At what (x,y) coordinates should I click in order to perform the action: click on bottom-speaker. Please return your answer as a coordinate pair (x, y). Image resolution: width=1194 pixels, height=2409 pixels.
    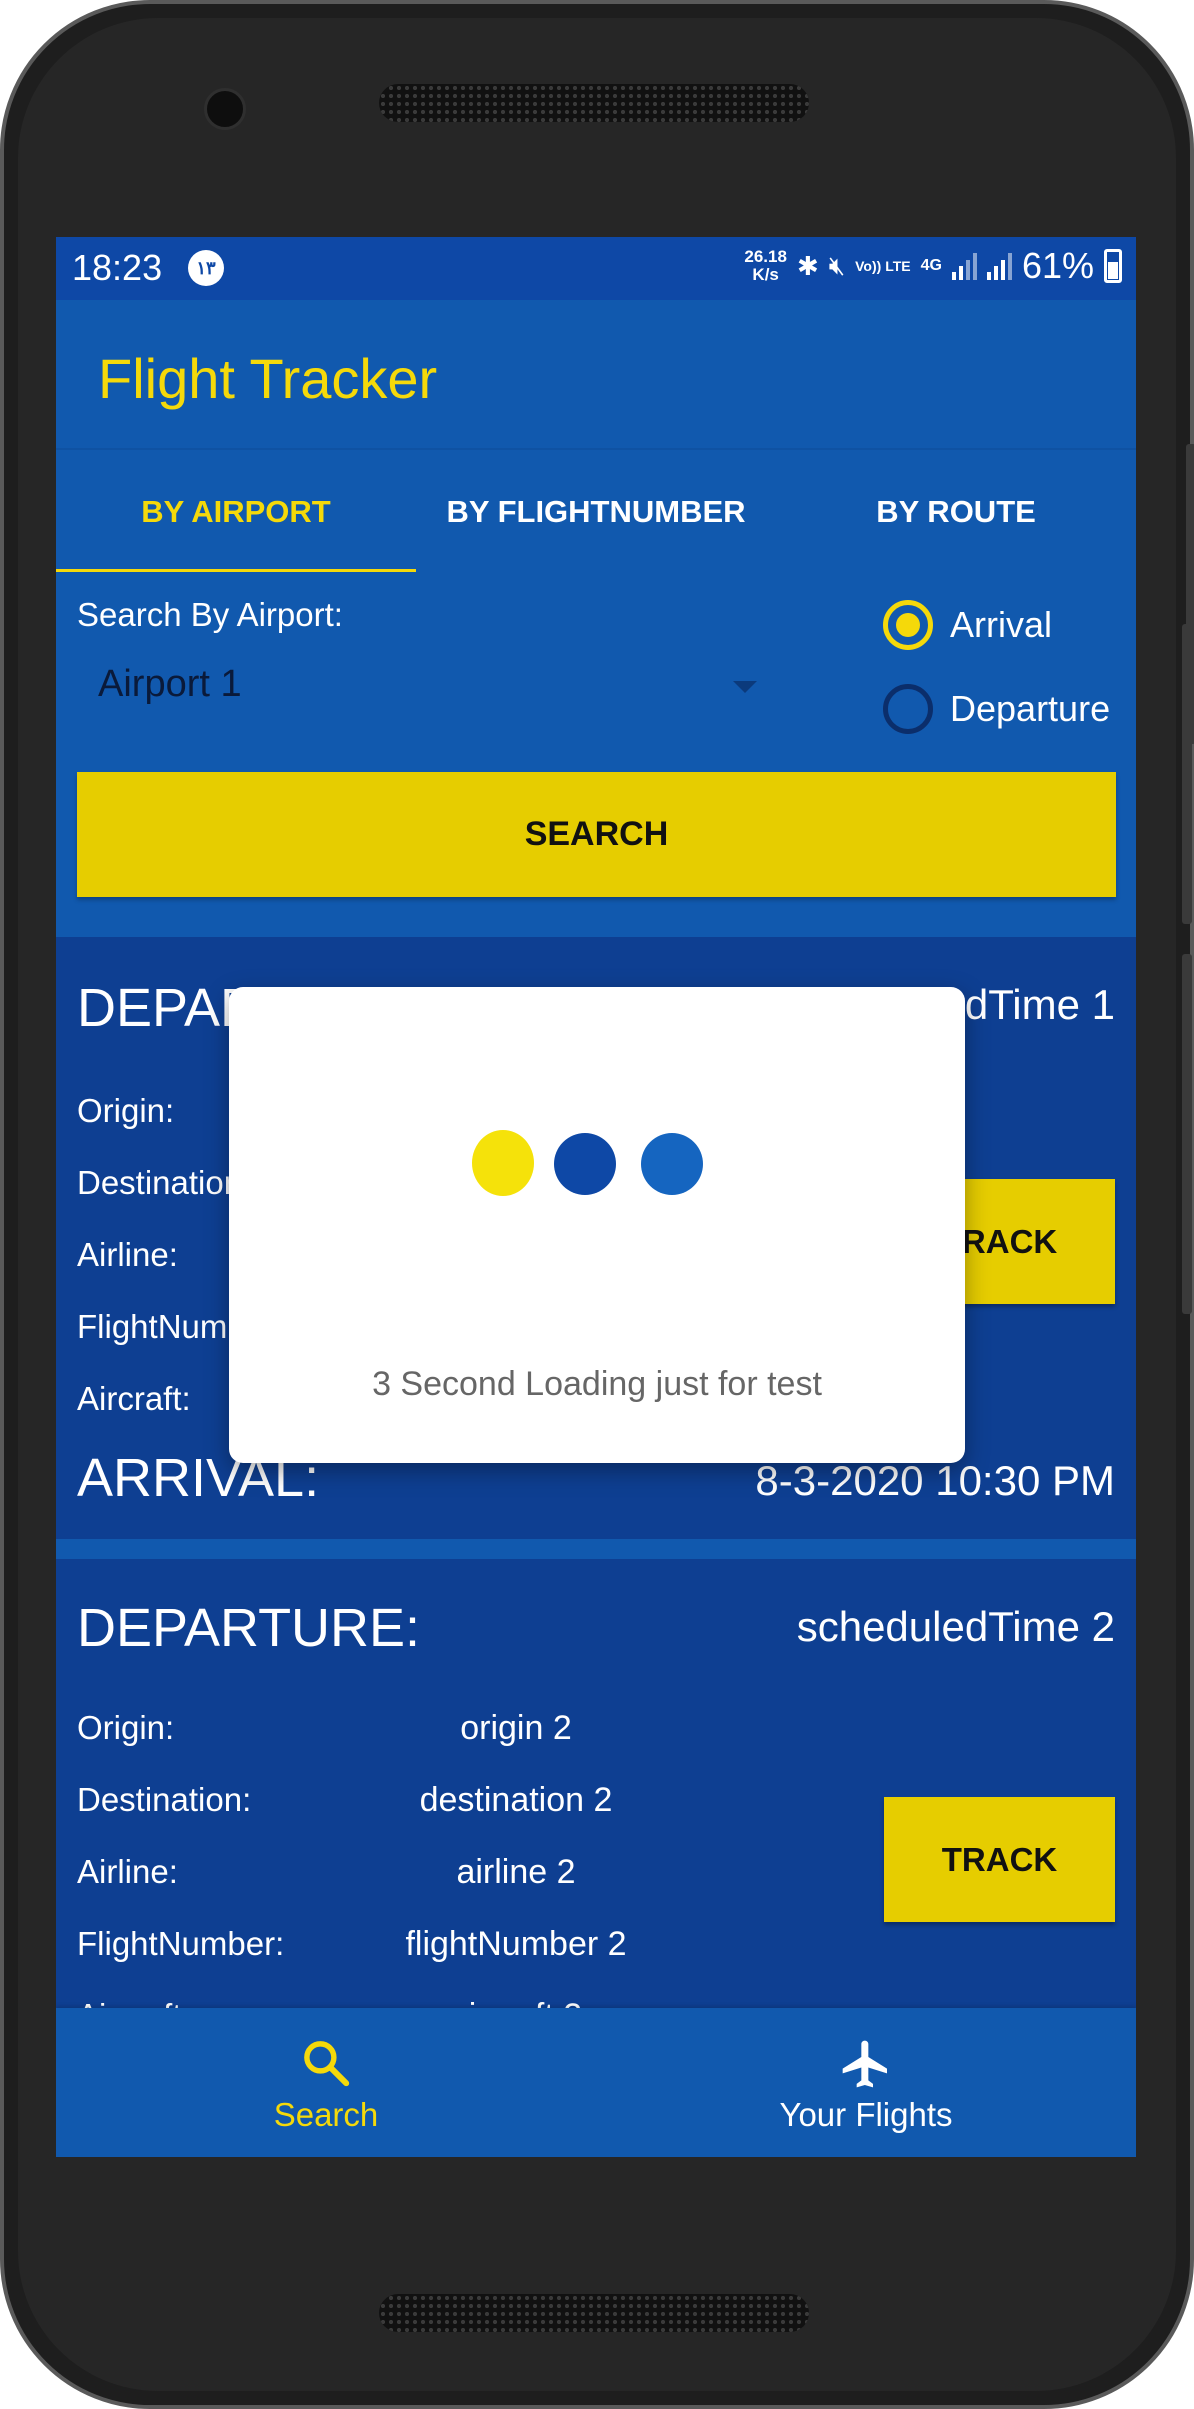
    Looking at the image, I should click on (594, 2313).